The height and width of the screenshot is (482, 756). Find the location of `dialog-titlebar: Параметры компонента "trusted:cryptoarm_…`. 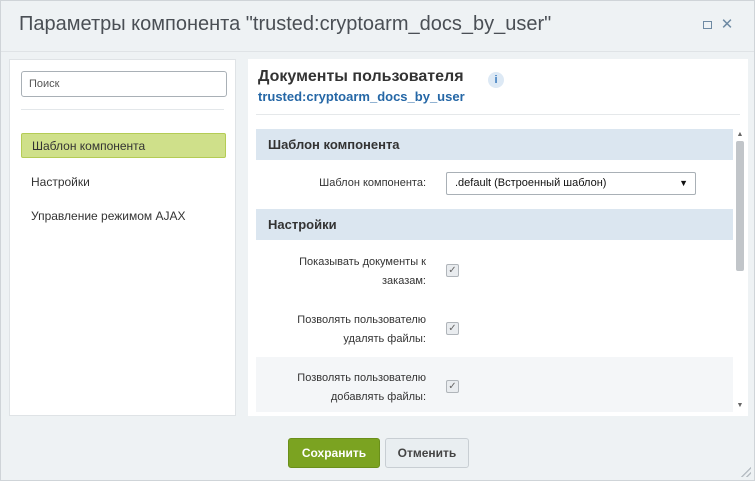

dialog-titlebar: Параметры компонента "trusted:cryptoarm_… is located at coordinates (377, 26).